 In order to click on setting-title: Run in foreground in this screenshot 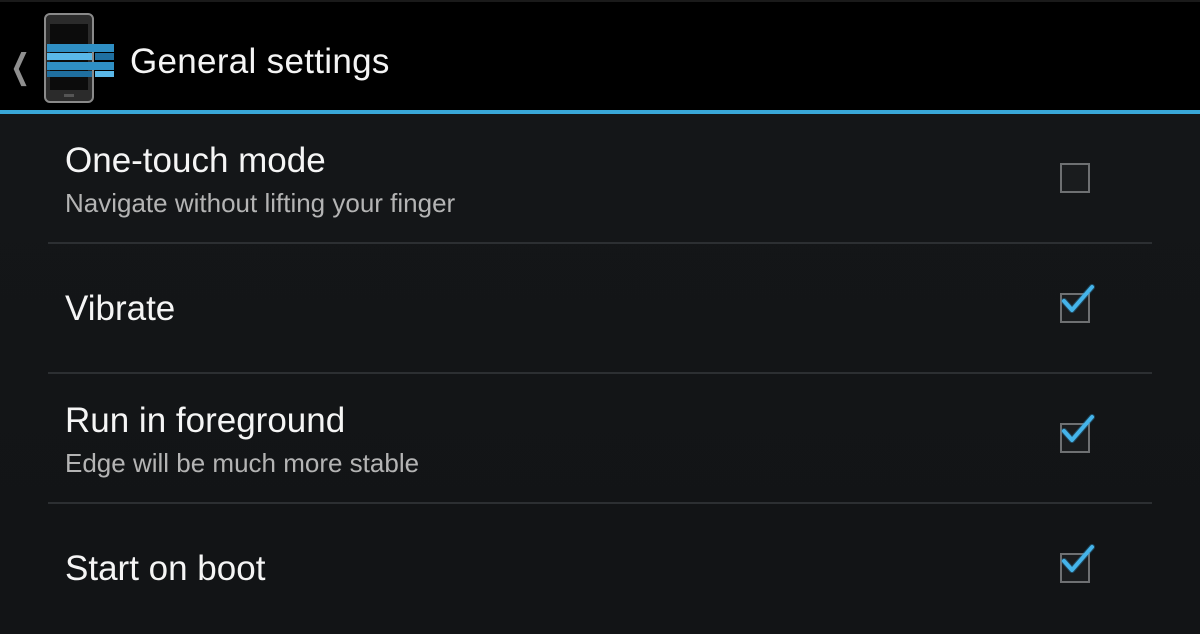, I will do `click(205, 420)`.